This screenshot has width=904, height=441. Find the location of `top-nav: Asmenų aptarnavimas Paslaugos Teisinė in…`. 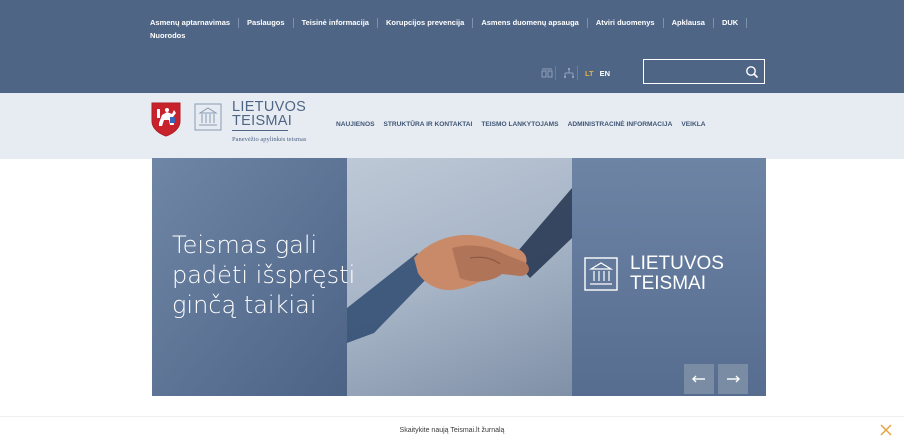

top-nav: Asmenų aptarnavimas Paslaugos Teisinė in… is located at coordinates (460, 29).